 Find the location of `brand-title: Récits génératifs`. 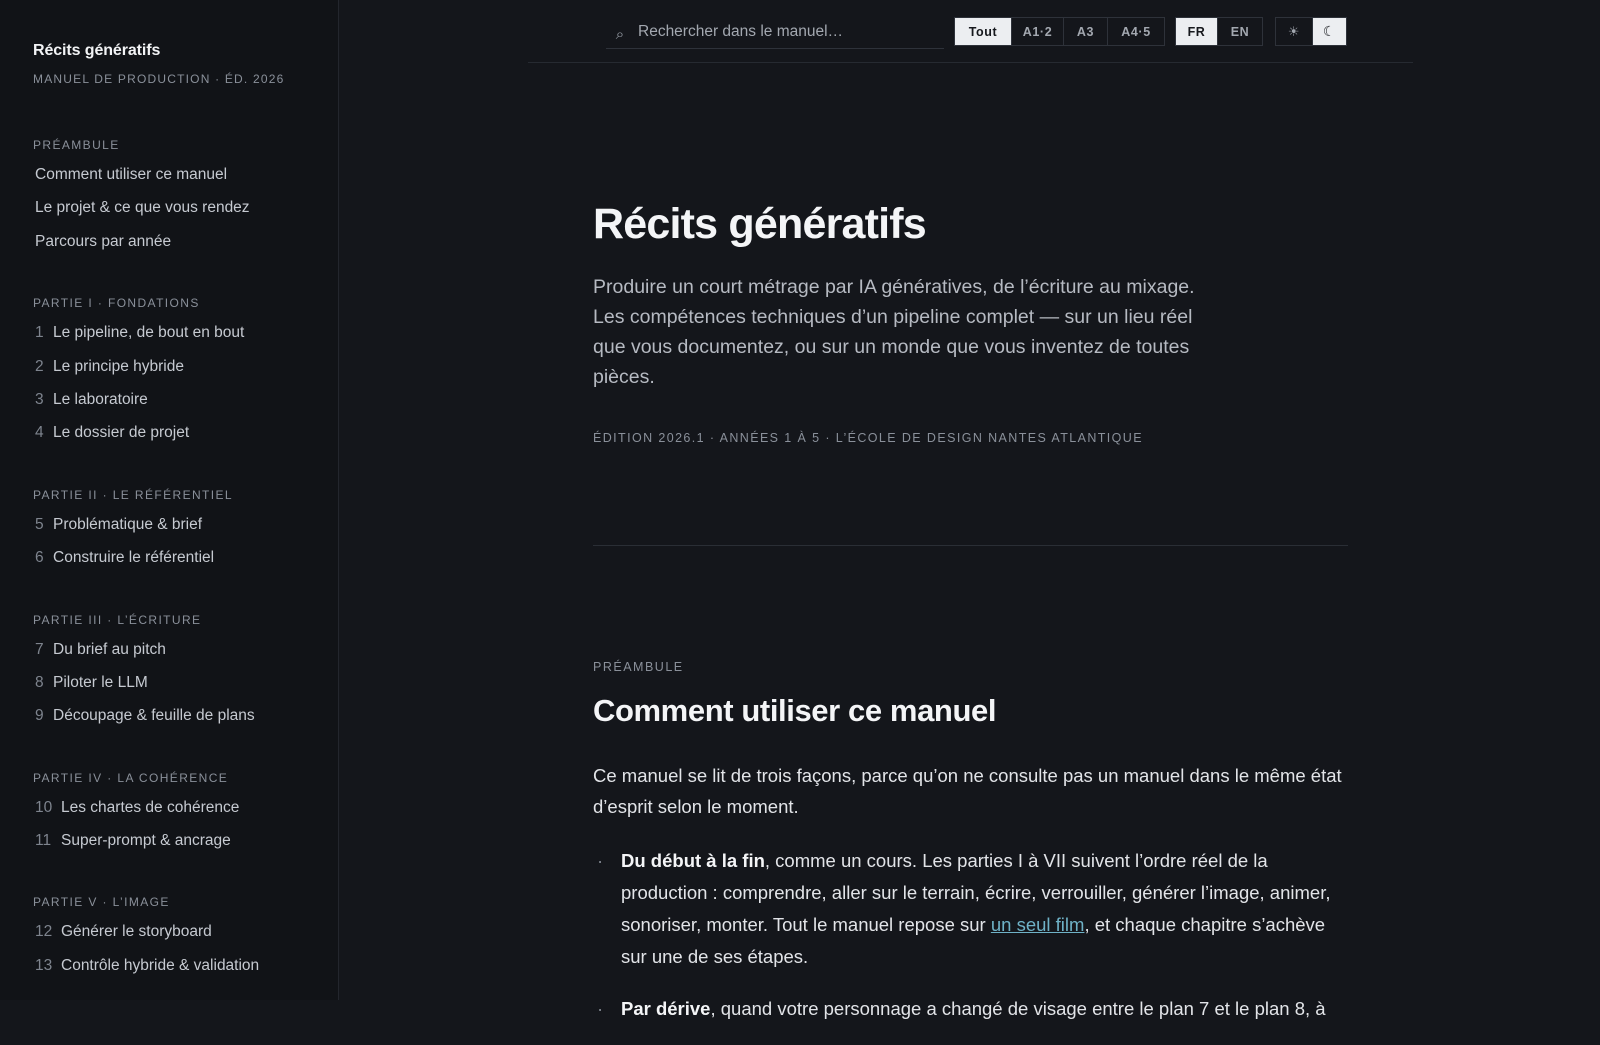

brand-title: Récits génératifs is located at coordinates (185, 51).